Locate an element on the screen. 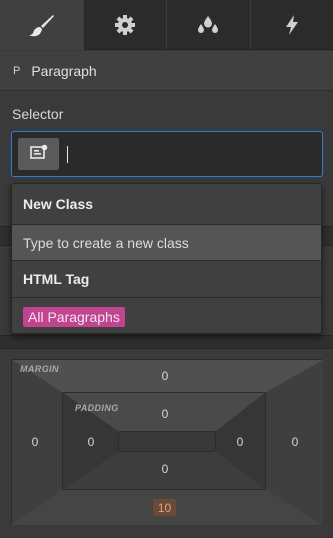  paragraph-element-icon is located at coordinates (38, 154).